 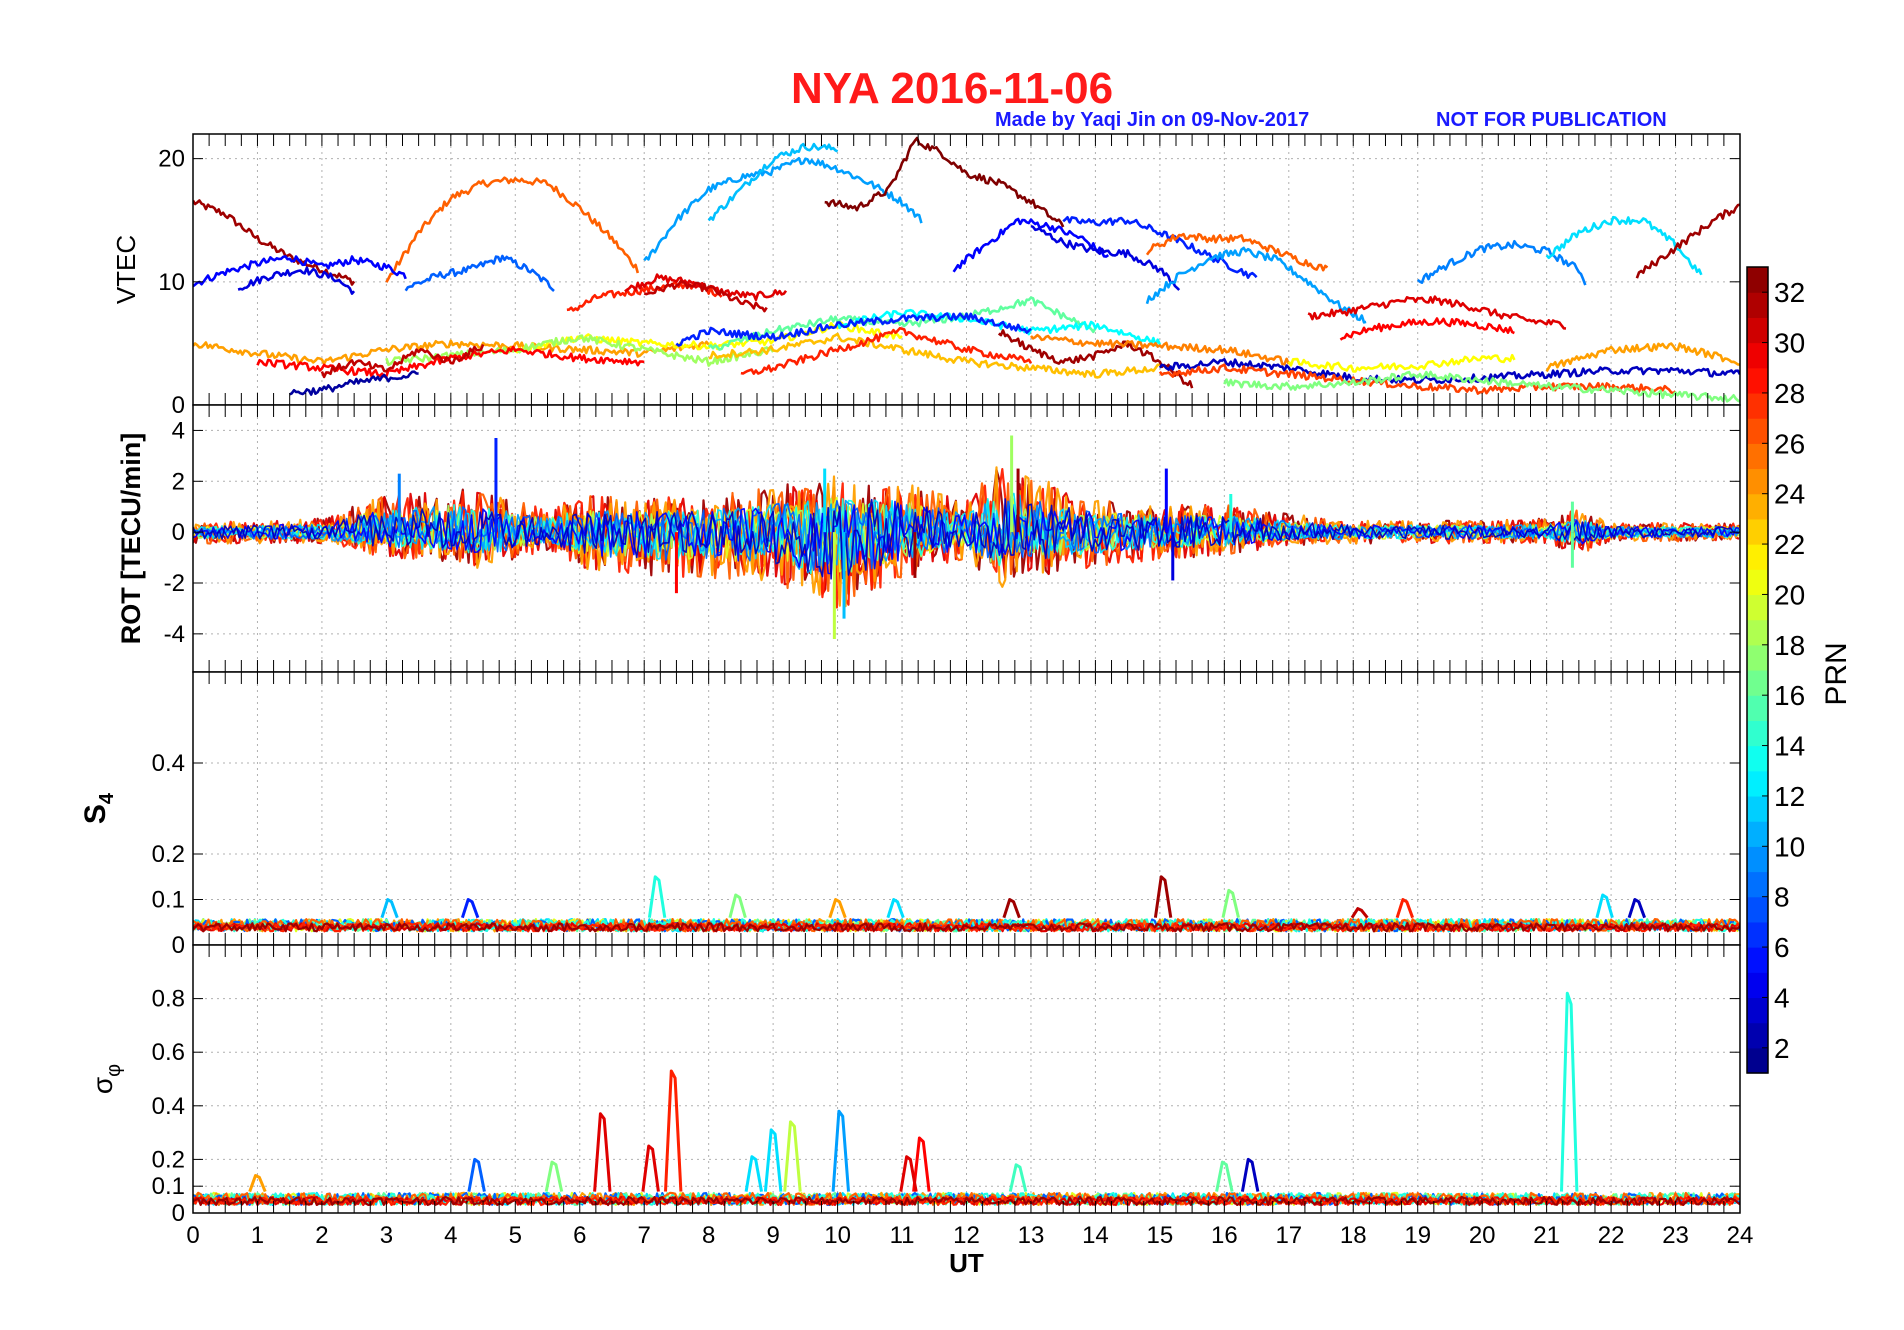 What do you see at coordinates (1417, 1235) in the screenshot?
I see `x-tick-label: 19` at bounding box center [1417, 1235].